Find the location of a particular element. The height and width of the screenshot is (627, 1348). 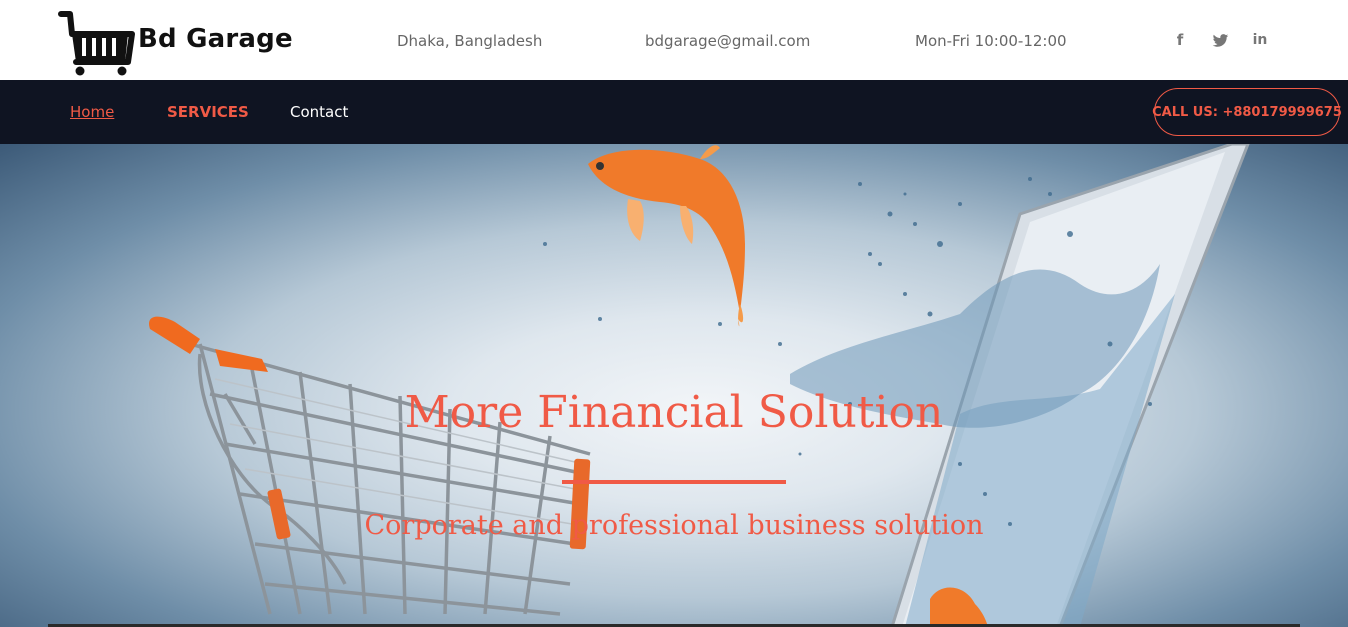

twitter-icon is located at coordinates (1220, 40).